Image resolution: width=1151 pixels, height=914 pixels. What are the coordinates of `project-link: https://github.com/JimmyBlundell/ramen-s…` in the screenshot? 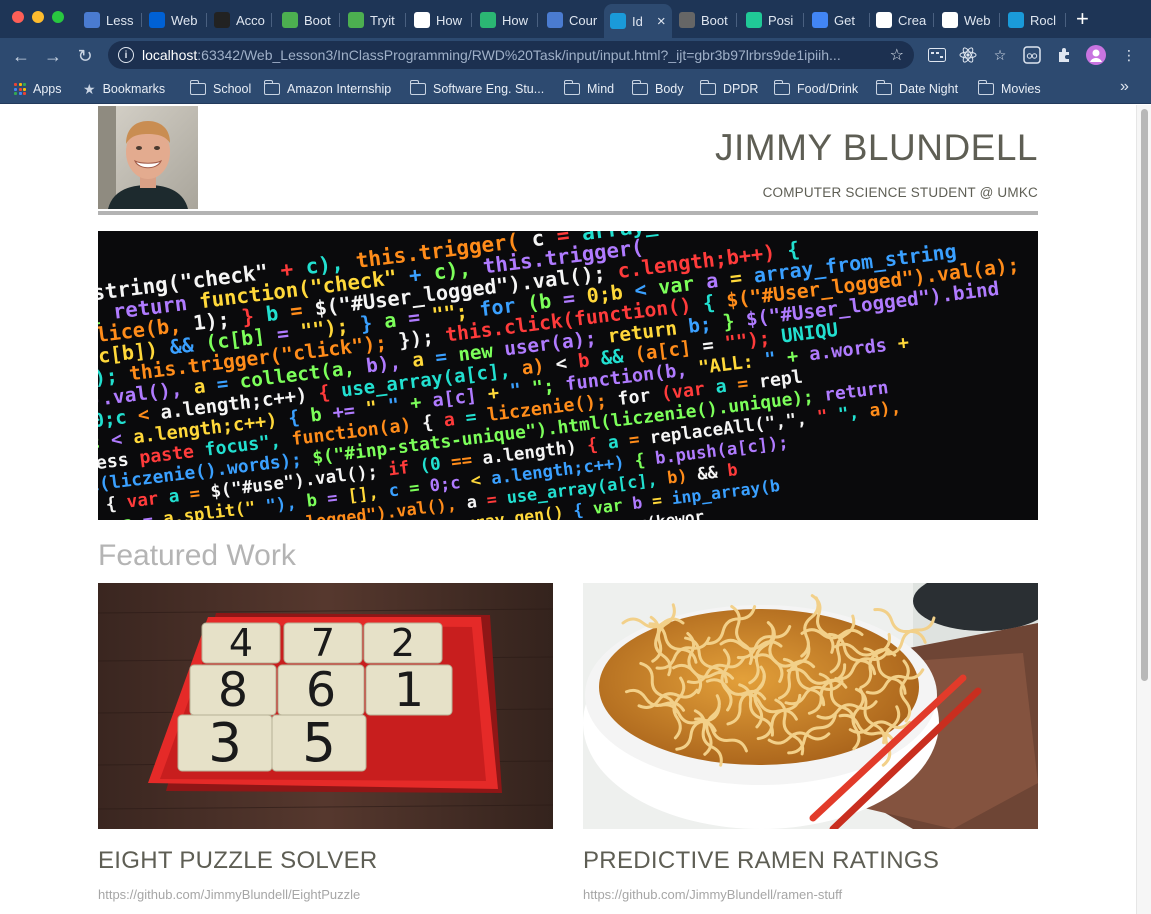 It's located at (712, 894).